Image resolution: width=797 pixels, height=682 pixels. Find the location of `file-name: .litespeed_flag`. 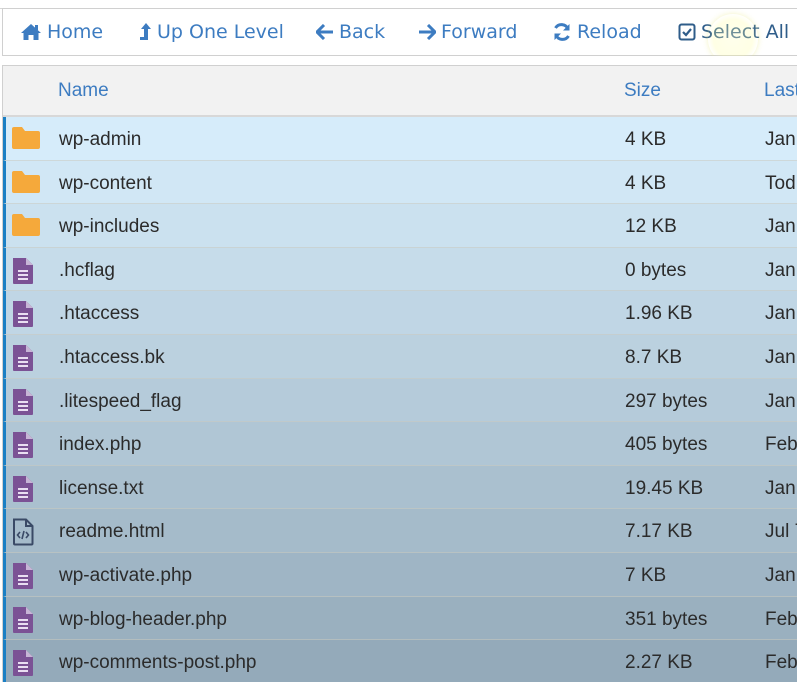

file-name: .litespeed_flag is located at coordinates (120, 401).